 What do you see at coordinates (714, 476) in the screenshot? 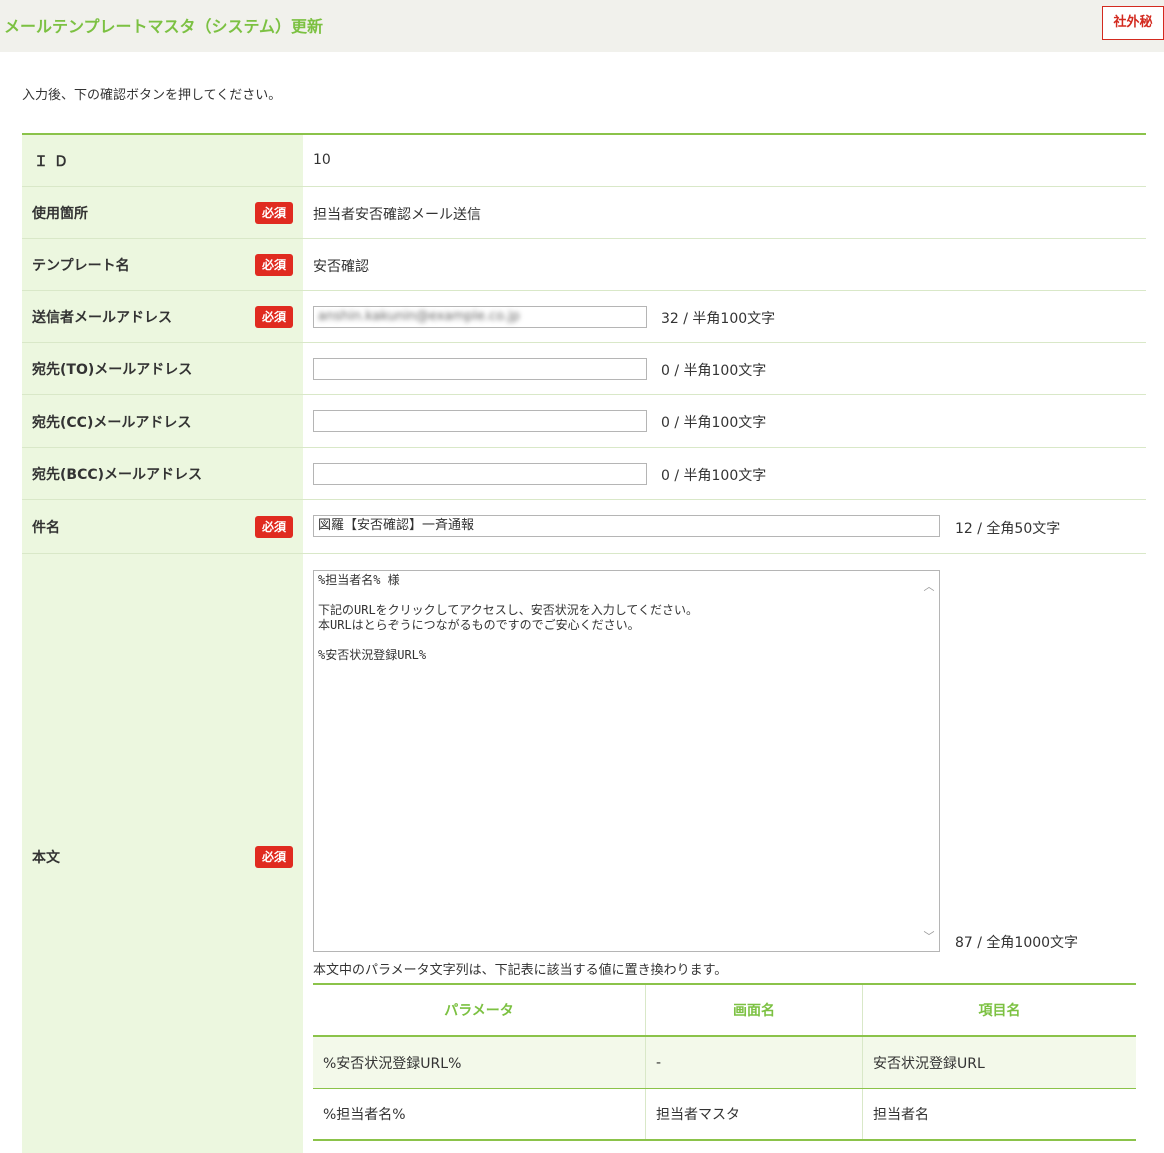
I see `bcc-counter: 0 / 半角100文字` at bounding box center [714, 476].